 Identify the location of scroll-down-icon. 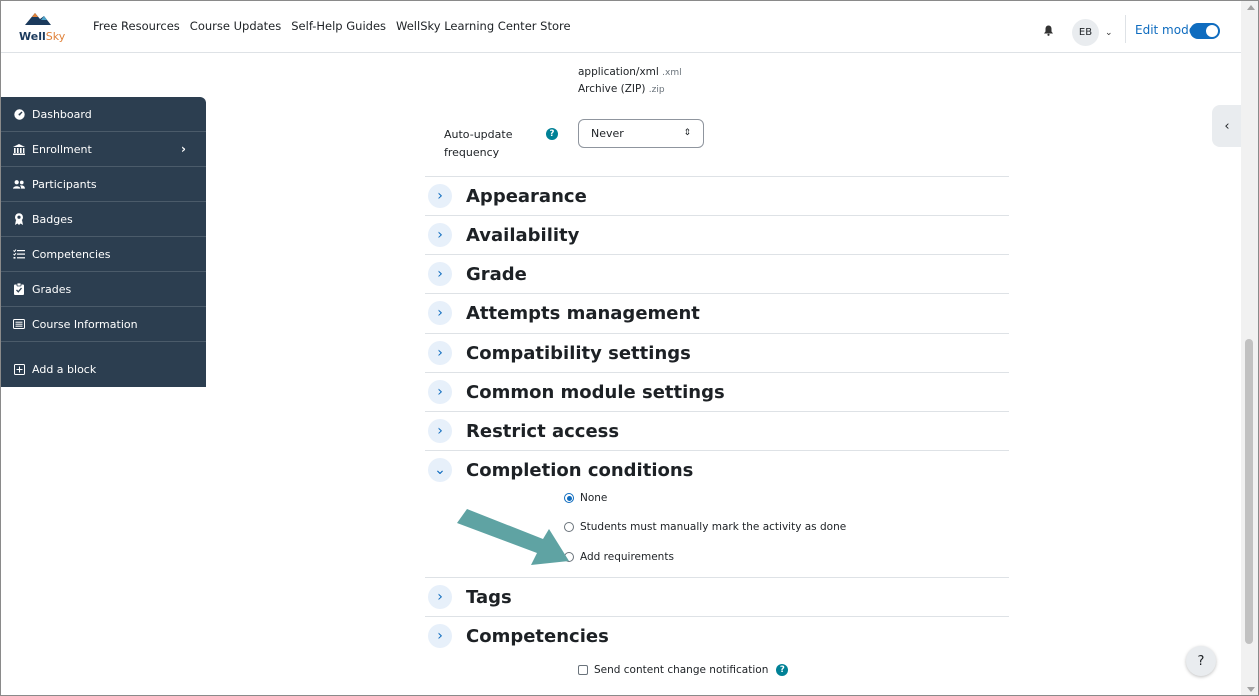
(1251, 689).